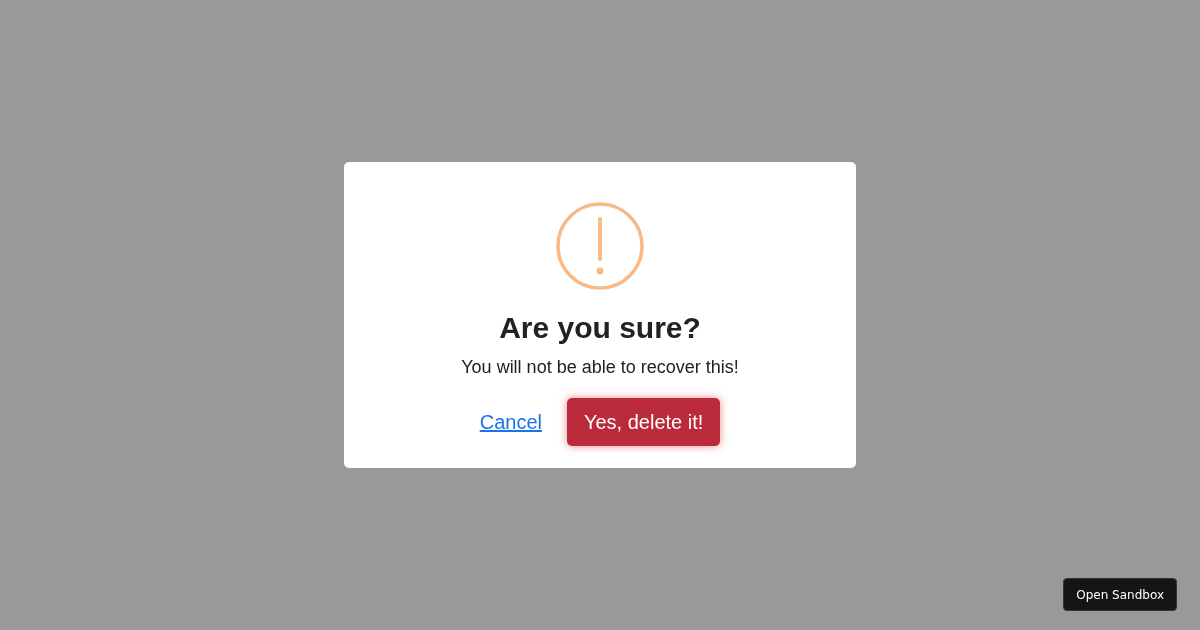 Image resolution: width=1200 pixels, height=630 pixels. What do you see at coordinates (510, 422) in the screenshot?
I see `cancel-link: Cancel` at bounding box center [510, 422].